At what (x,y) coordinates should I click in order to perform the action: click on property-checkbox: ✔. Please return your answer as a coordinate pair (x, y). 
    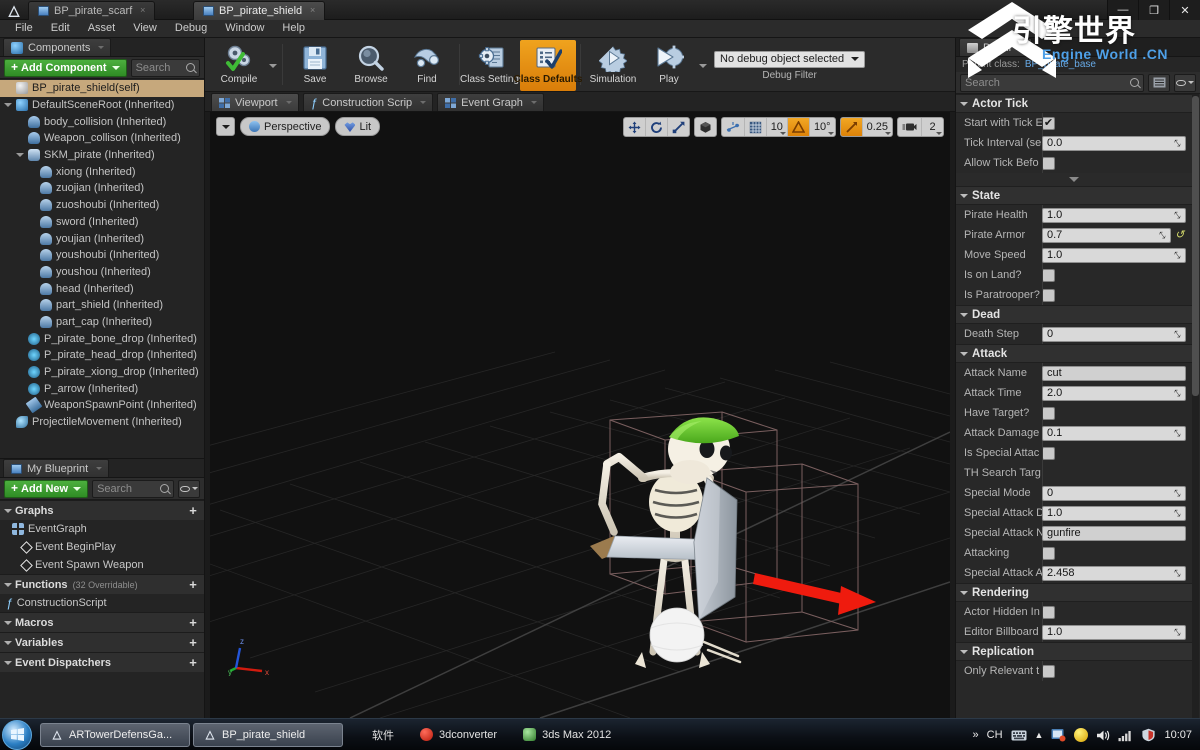
    Looking at the image, I should click on (1048, 123).